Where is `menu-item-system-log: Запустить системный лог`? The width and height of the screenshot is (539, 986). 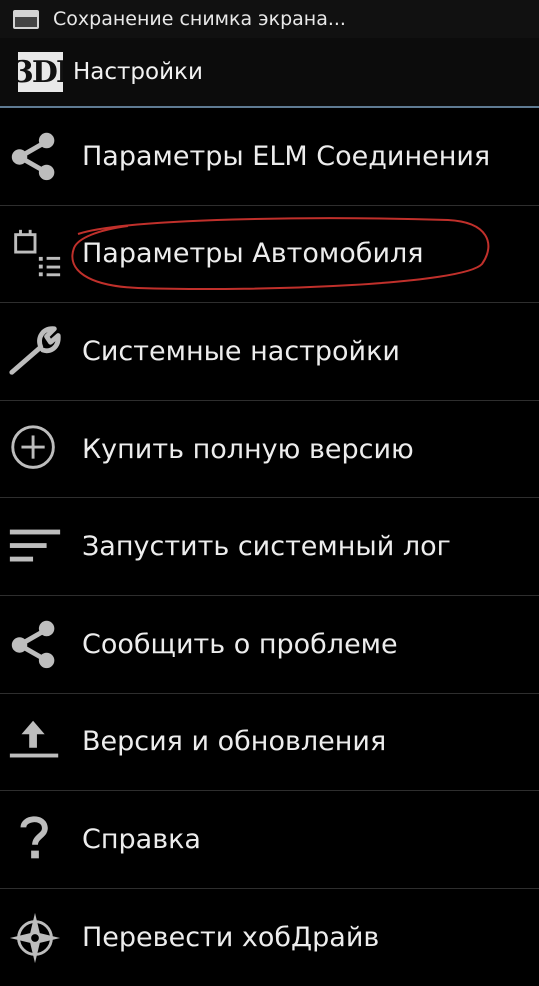
menu-item-system-log: Запустить системный лог is located at coordinates (269, 547).